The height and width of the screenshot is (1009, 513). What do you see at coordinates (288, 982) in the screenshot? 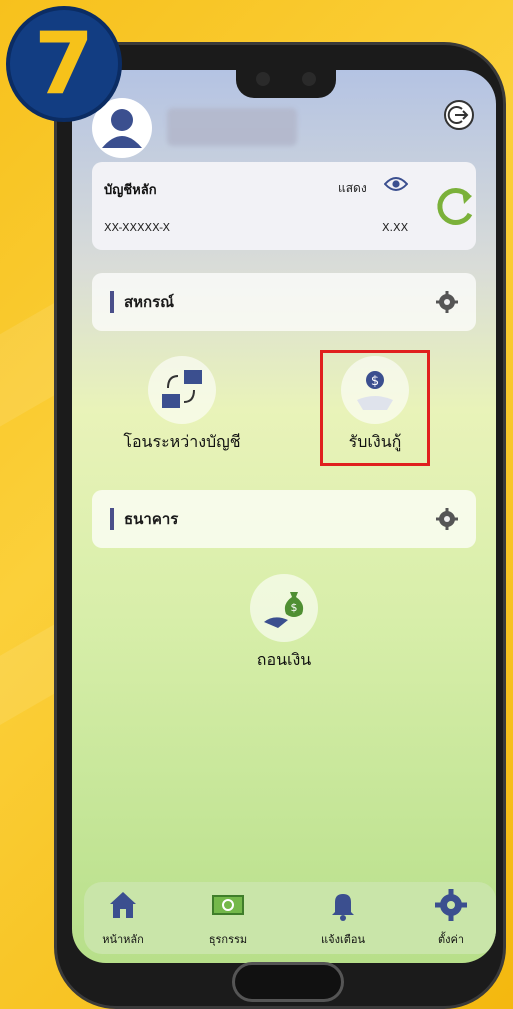
I see `phone-home-button` at bounding box center [288, 982].